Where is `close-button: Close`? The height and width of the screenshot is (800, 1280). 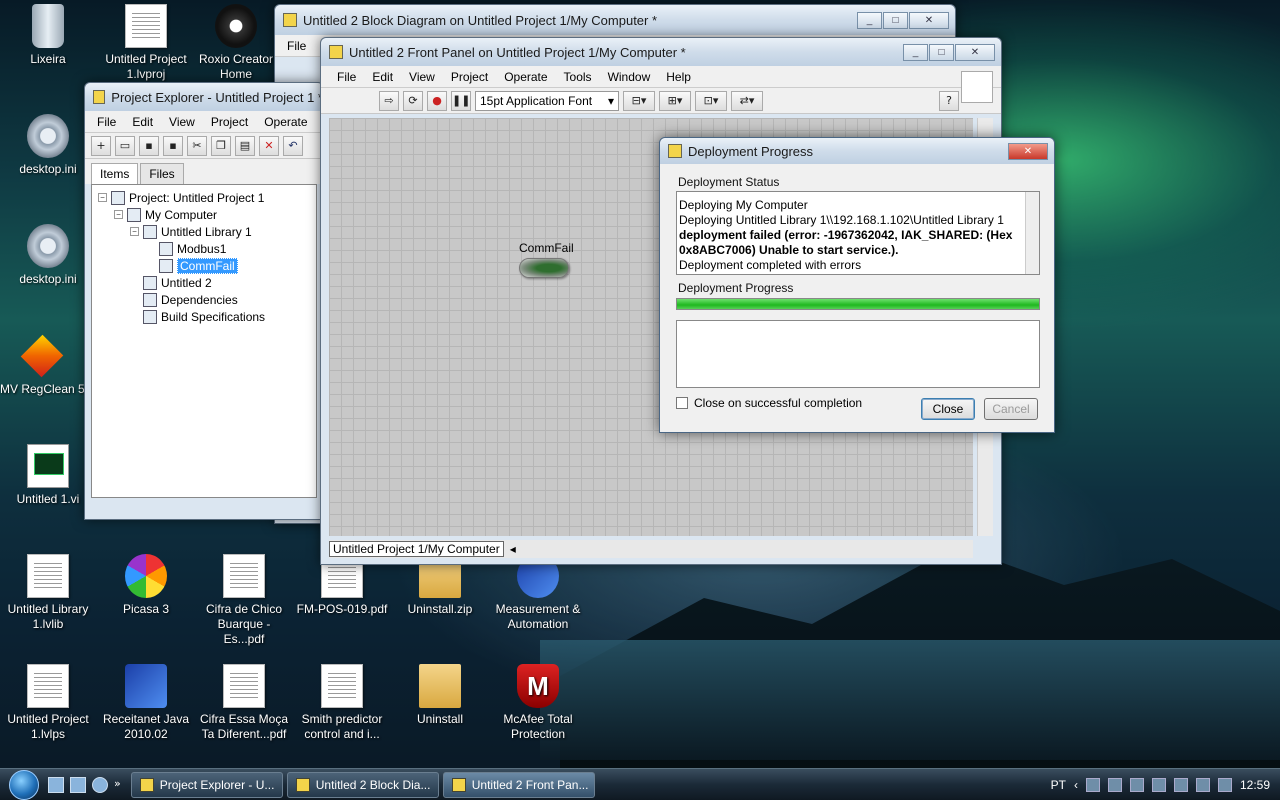 close-button: Close is located at coordinates (948, 409).